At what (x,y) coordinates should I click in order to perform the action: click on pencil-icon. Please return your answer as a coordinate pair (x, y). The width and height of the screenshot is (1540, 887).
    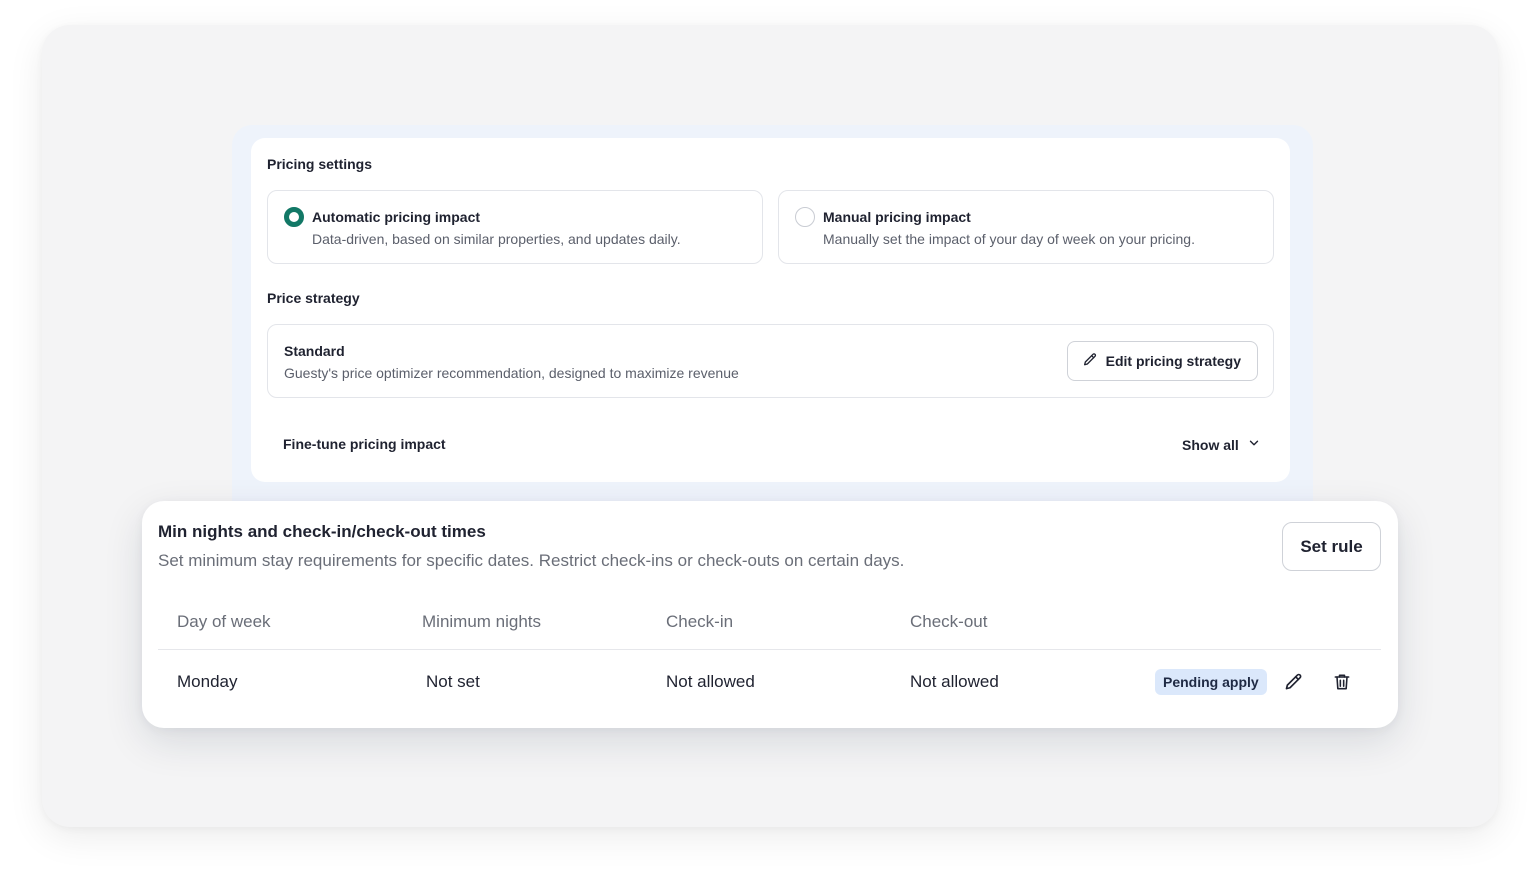
    Looking at the image, I should click on (1090, 361).